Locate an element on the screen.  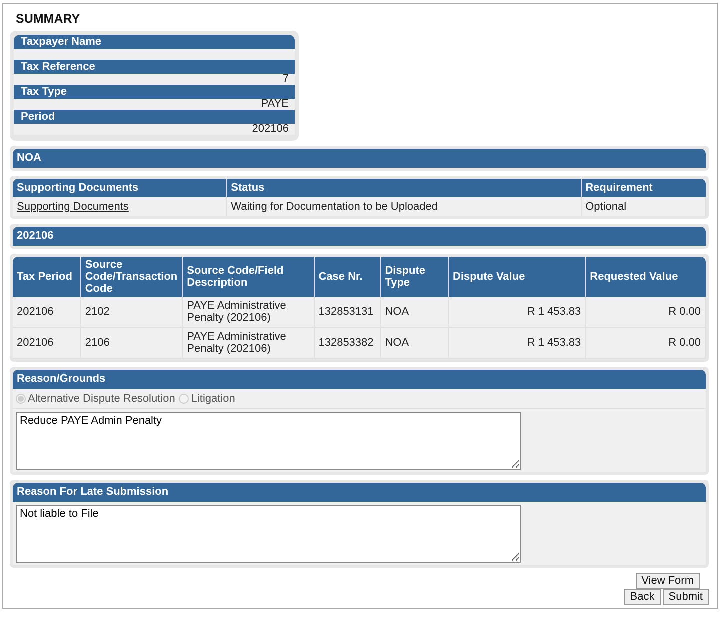
table-cell: 132853382 is located at coordinates (347, 343).